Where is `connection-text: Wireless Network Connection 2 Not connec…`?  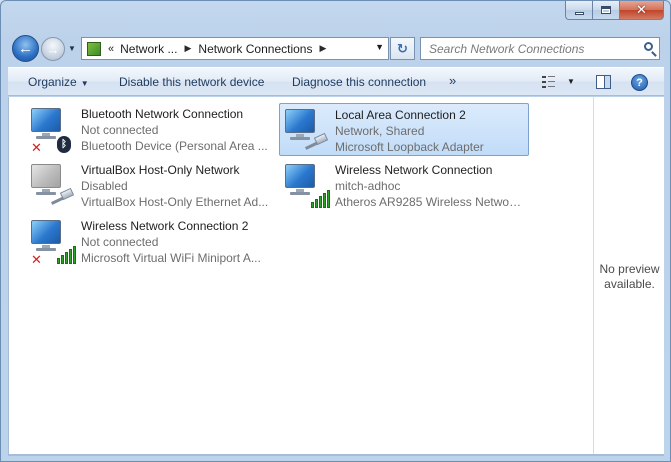 connection-text: Wireless Network Connection 2 Not connec… is located at coordinates (176, 242).